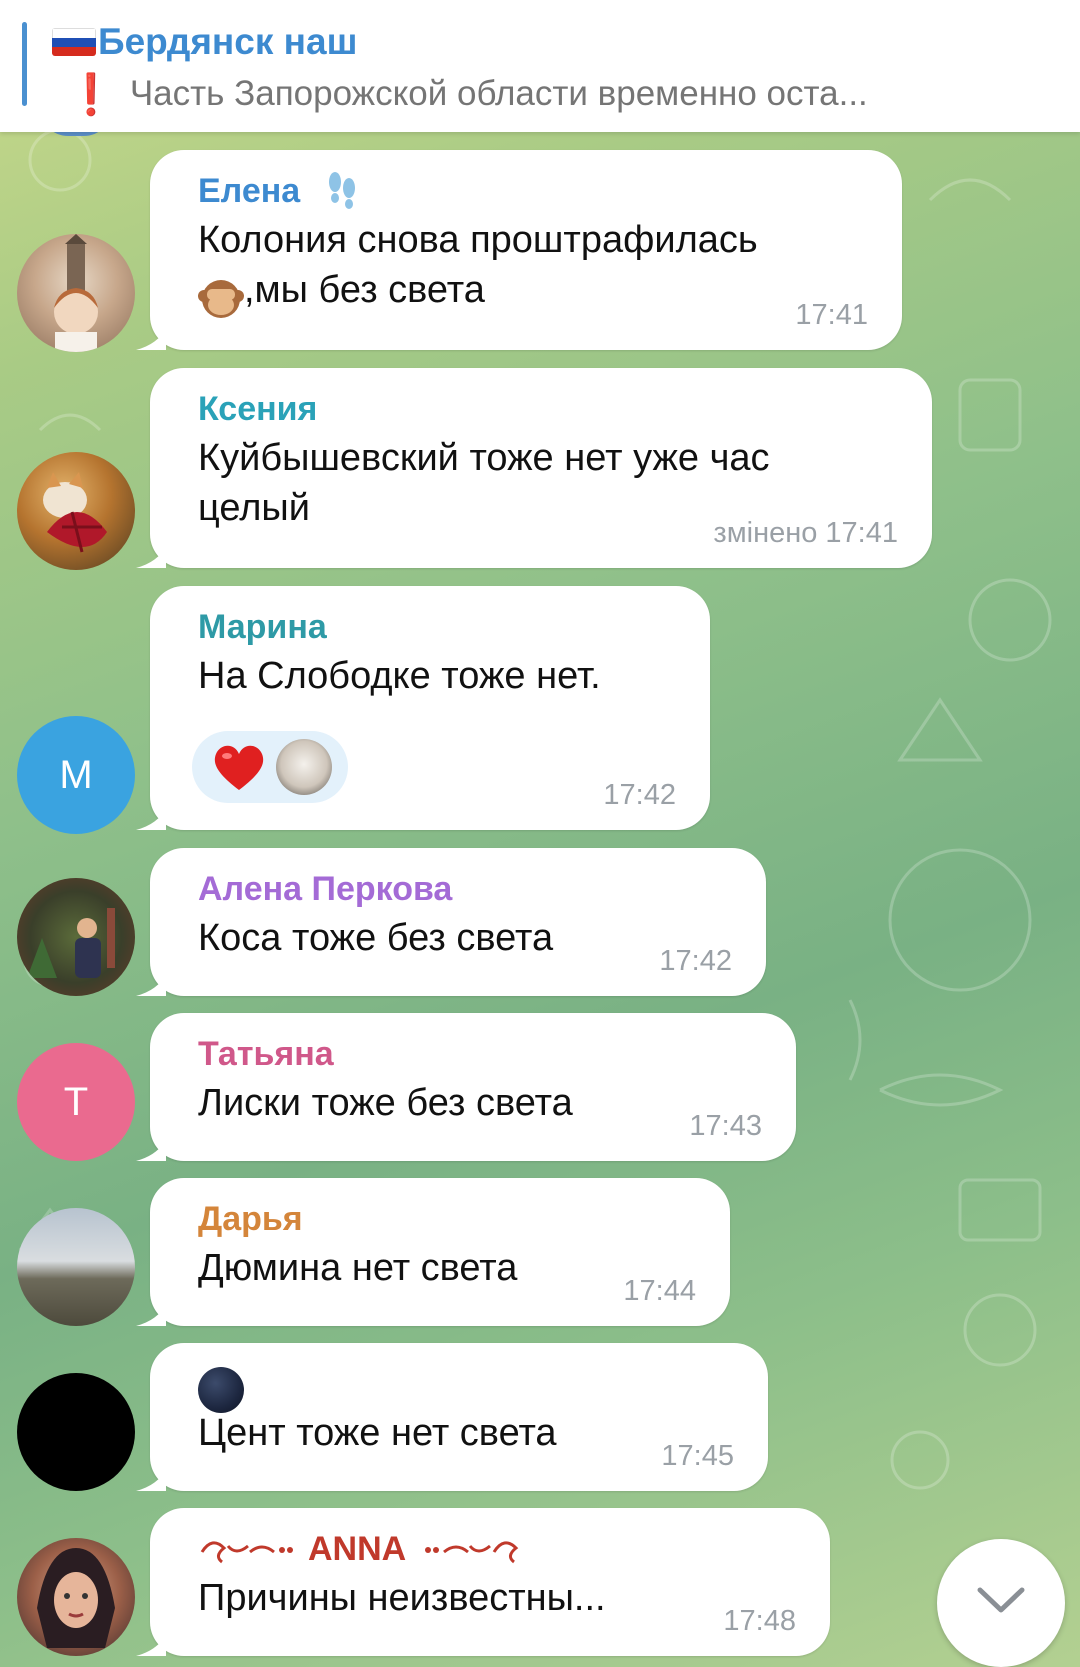  Describe the element at coordinates (484, 458) in the screenshot. I see `message-text: Куйбышевский тоже нет уже час` at that location.